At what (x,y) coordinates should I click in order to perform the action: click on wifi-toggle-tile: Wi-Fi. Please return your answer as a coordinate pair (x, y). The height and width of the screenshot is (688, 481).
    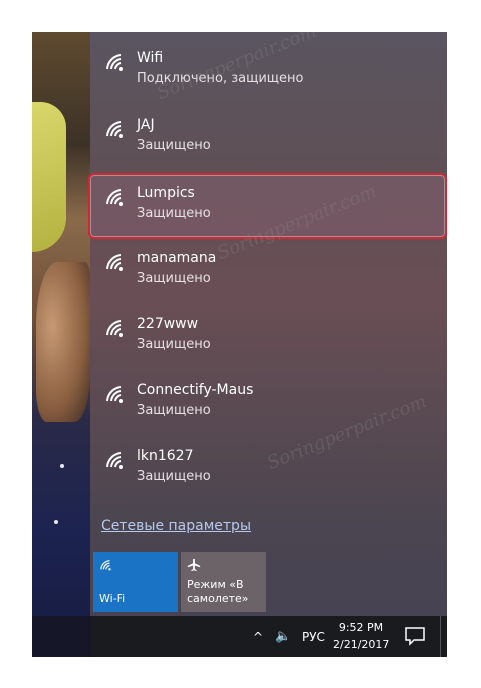
    Looking at the image, I should click on (135, 582).